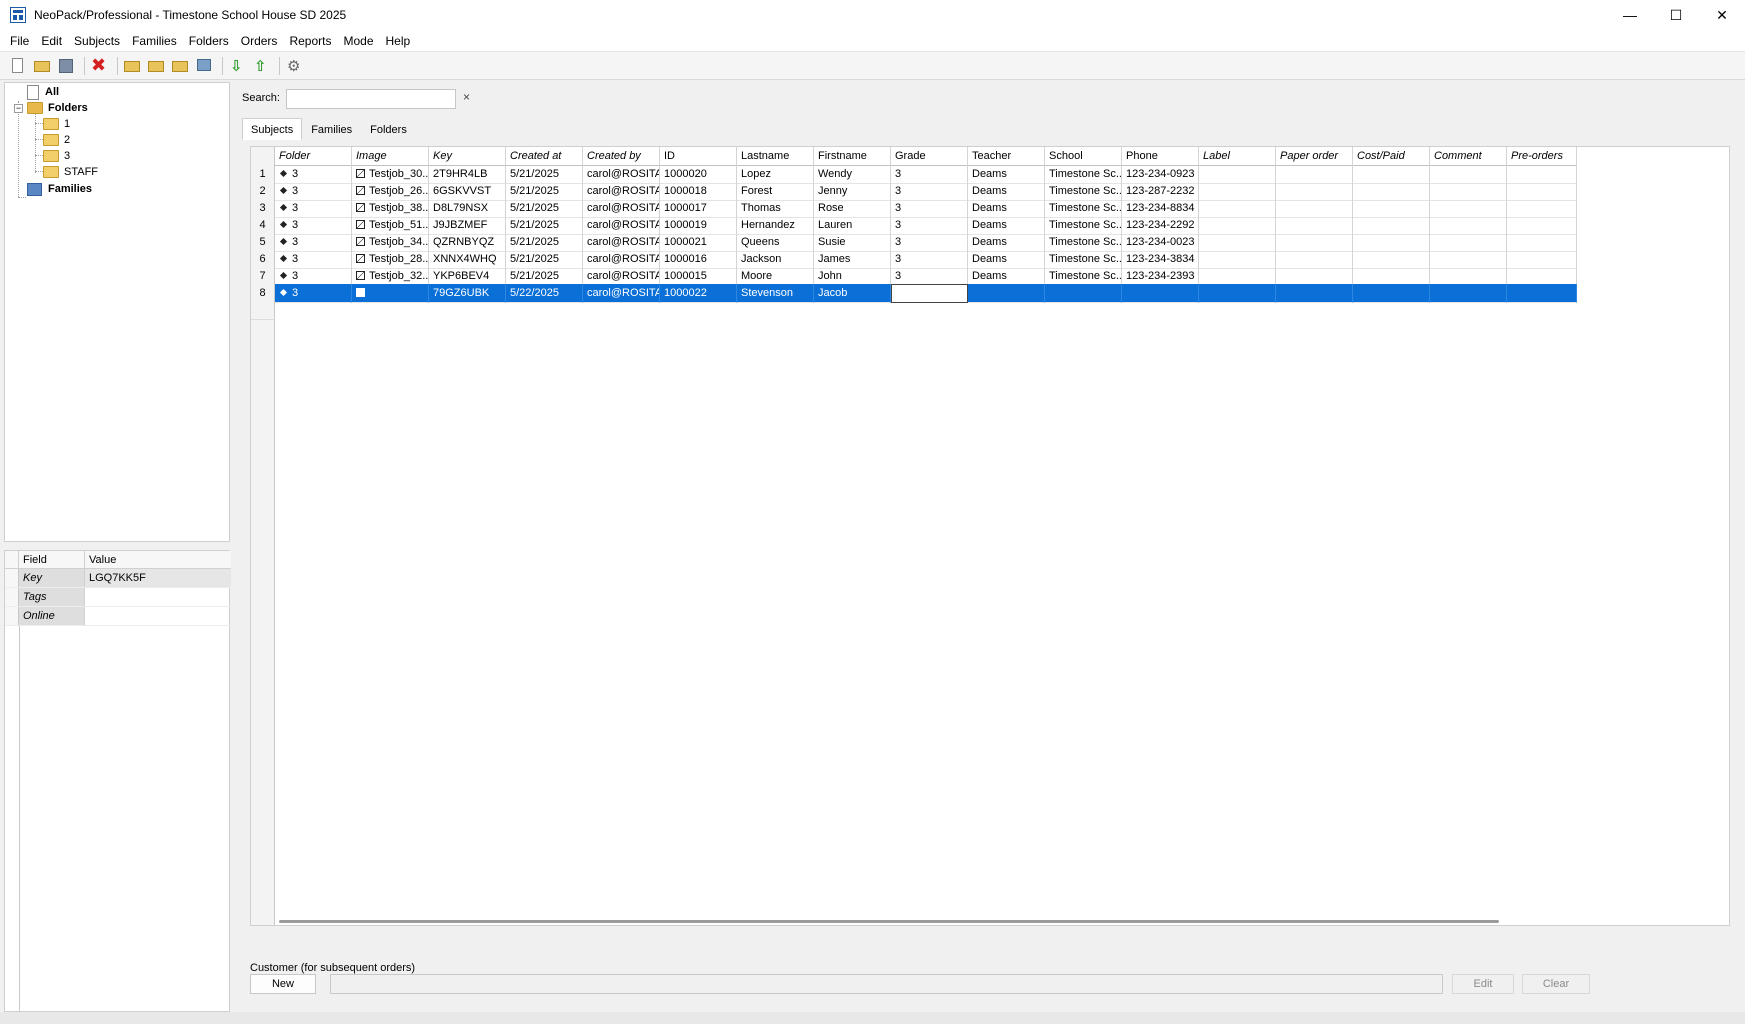 Image resolution: width=1745 pixels, height=1024 pixels. I want to click on property-row-tags: Tags, so click(118, 597).